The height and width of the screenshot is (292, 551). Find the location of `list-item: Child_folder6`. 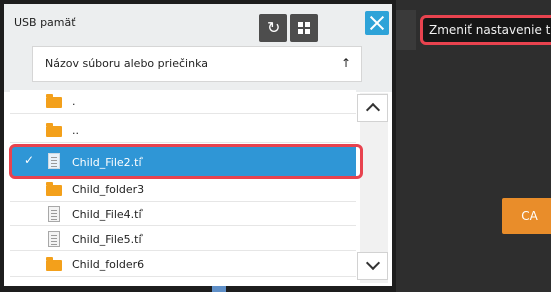

list-item: Child_folder6 is located at coordinates (183, 265).